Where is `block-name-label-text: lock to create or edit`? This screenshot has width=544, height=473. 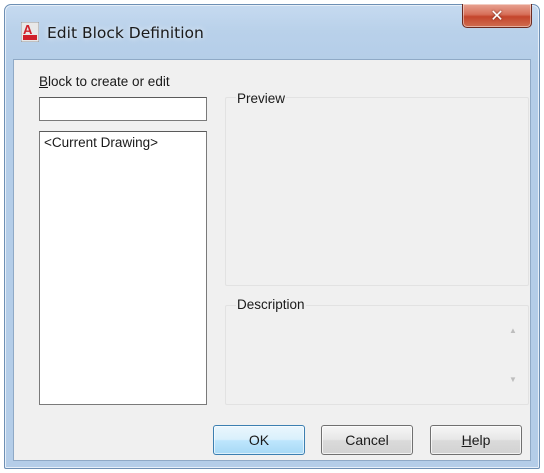
block-name-label-text: lock to create or edit is located at coordinates (109, 81).